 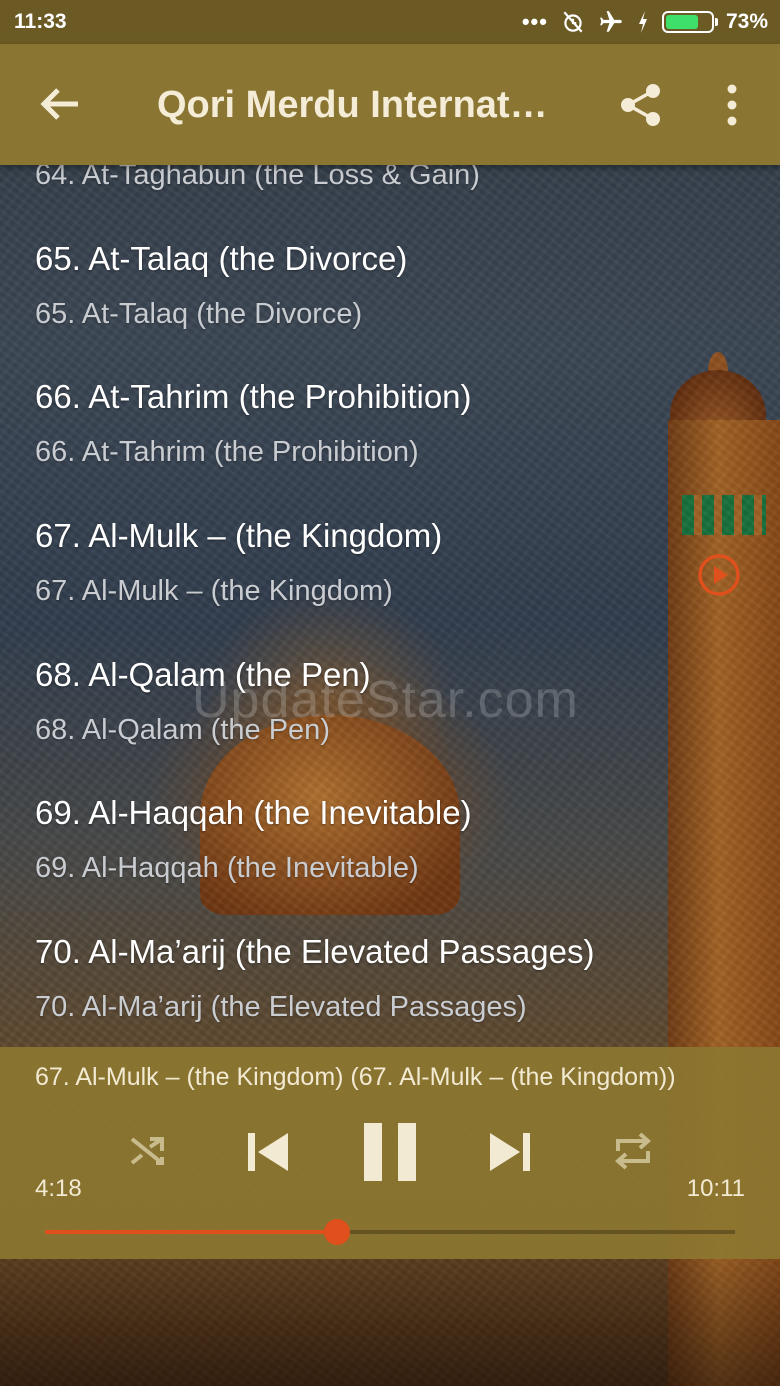 I want to click on share-icon, so click(x=641, y=105).